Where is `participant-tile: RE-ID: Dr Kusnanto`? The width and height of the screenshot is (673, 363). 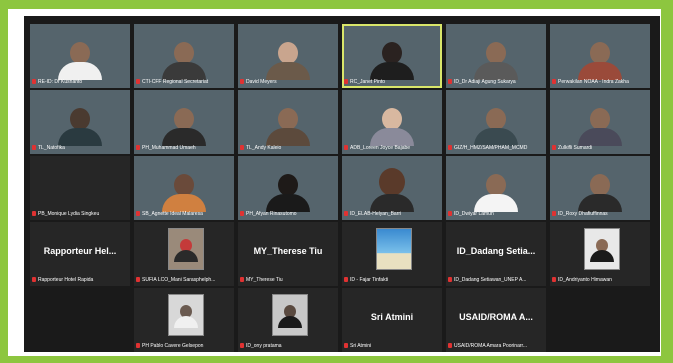 participant-tile: RE-ID: Dr Kusnanto is located at coordinates (80, 56).